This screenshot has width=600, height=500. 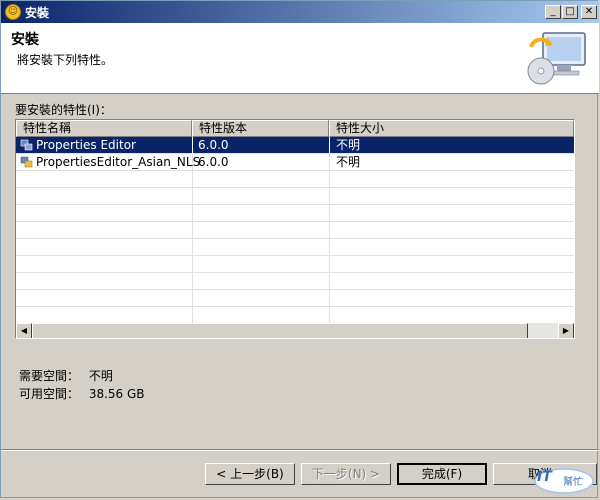 I want to click on feature-name: Properties Editor, so click(x=86, y=145).